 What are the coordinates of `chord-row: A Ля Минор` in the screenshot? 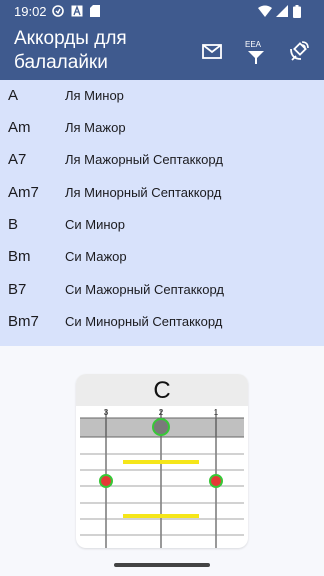 It's located at (162, 96).